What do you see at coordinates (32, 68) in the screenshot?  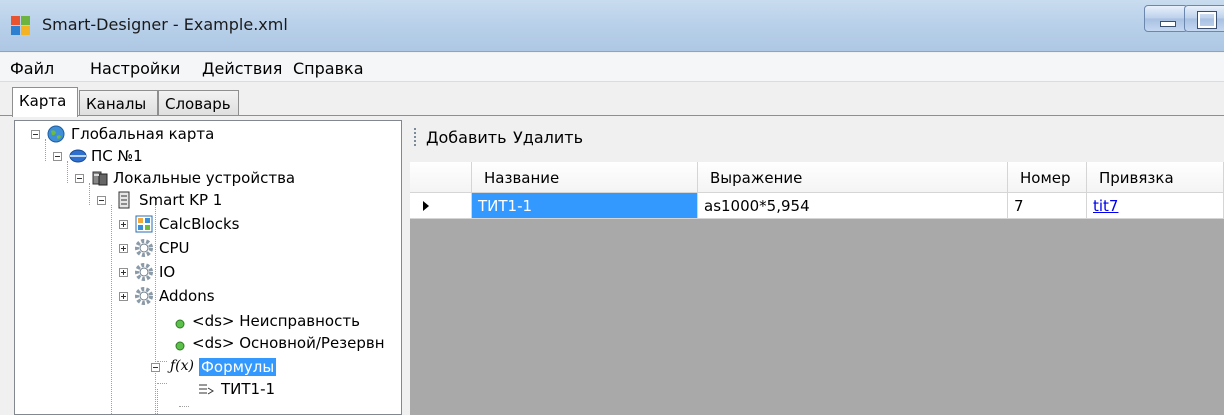 I see `menu-file: Файл` at bounding box center [32, 68].